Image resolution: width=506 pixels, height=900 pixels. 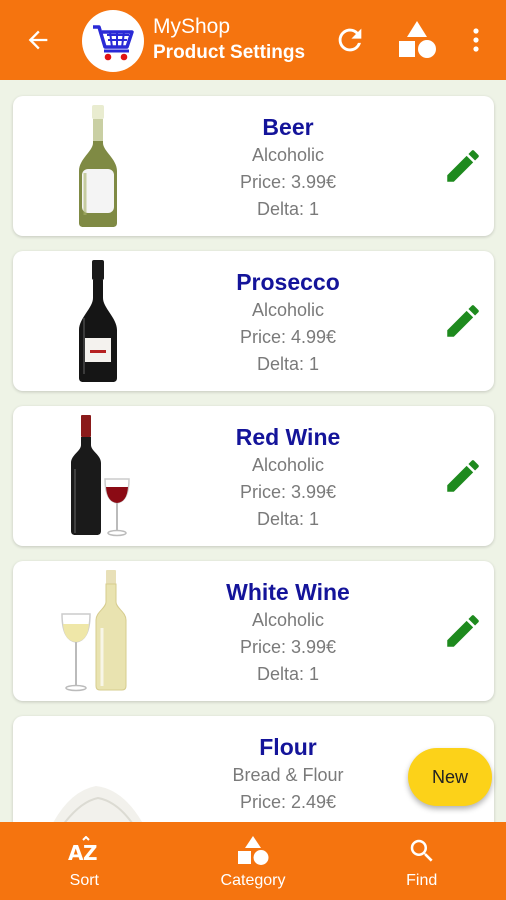 What do you see at coordinates (98, 631) in the screenshot?
I see `white-wine-image` at bounding box center [98, 631].